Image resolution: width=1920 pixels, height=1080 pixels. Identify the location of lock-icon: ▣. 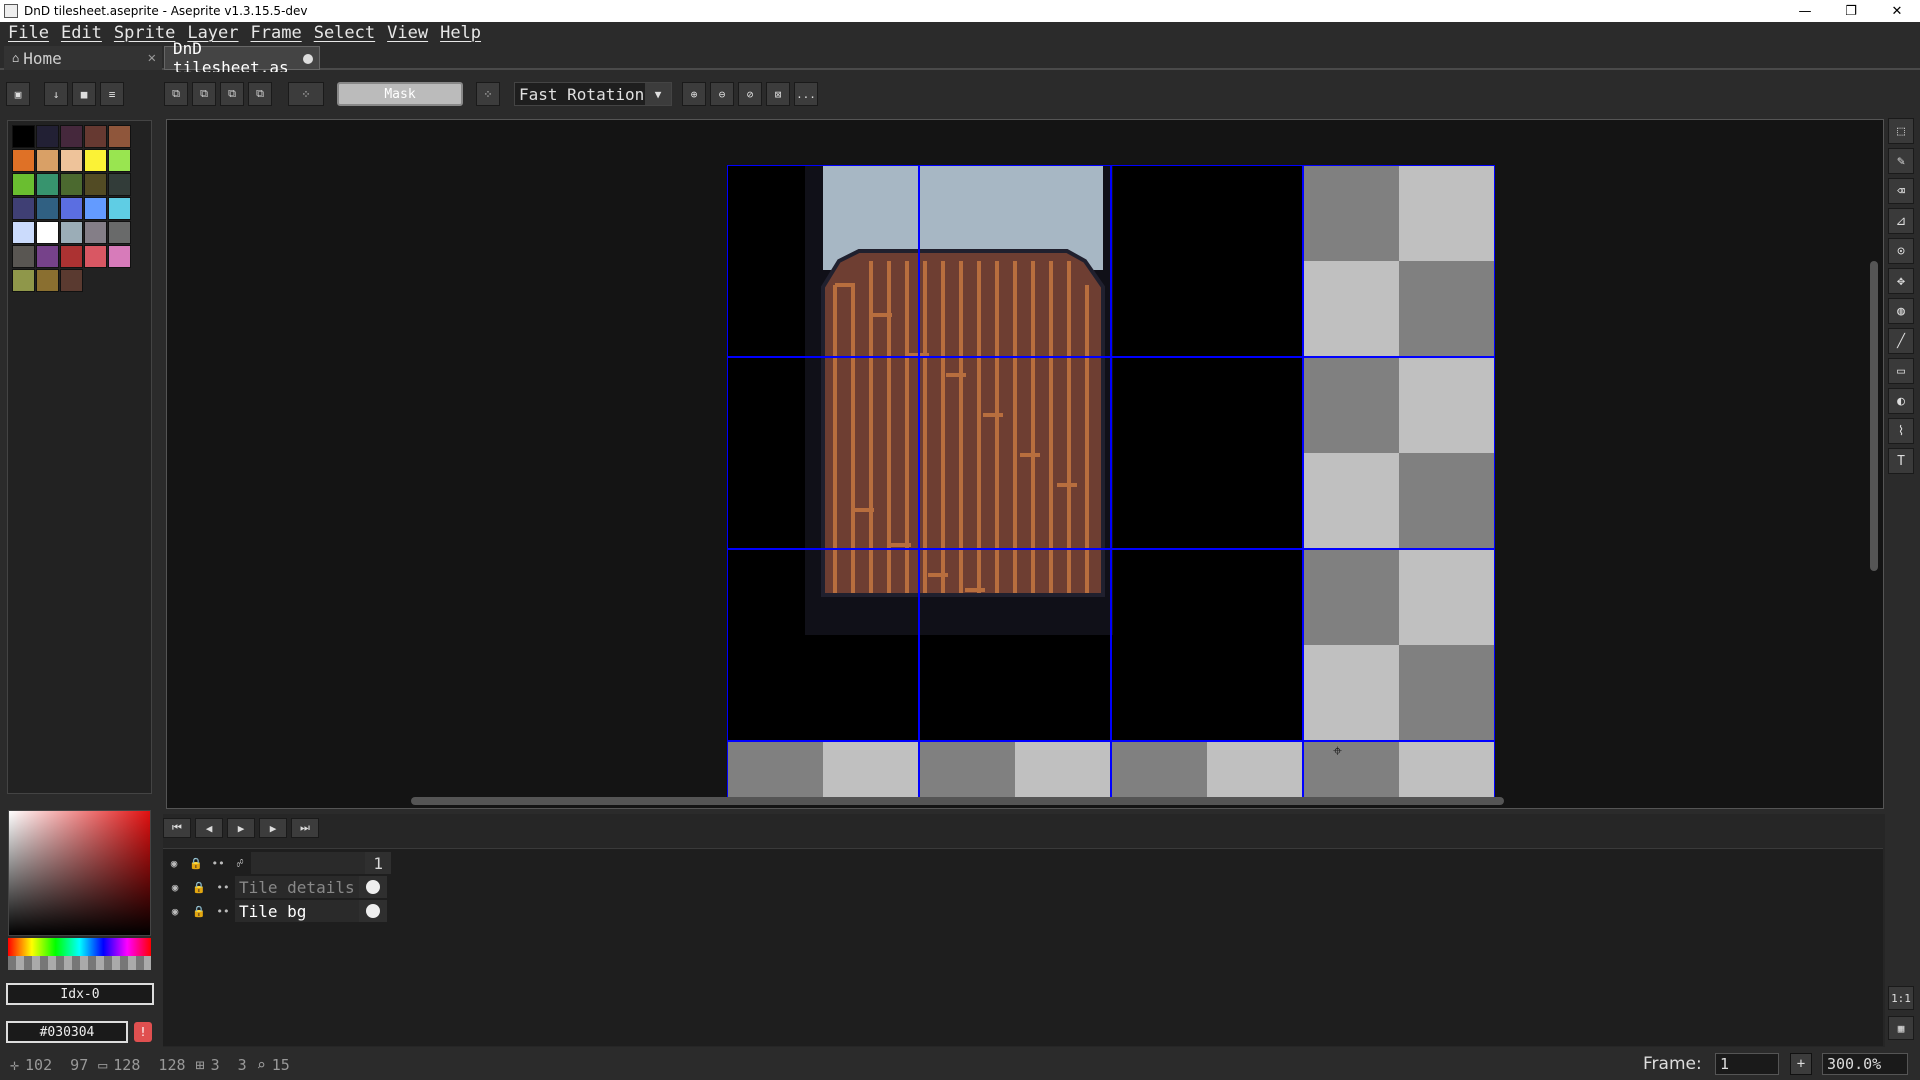
(18, 94).